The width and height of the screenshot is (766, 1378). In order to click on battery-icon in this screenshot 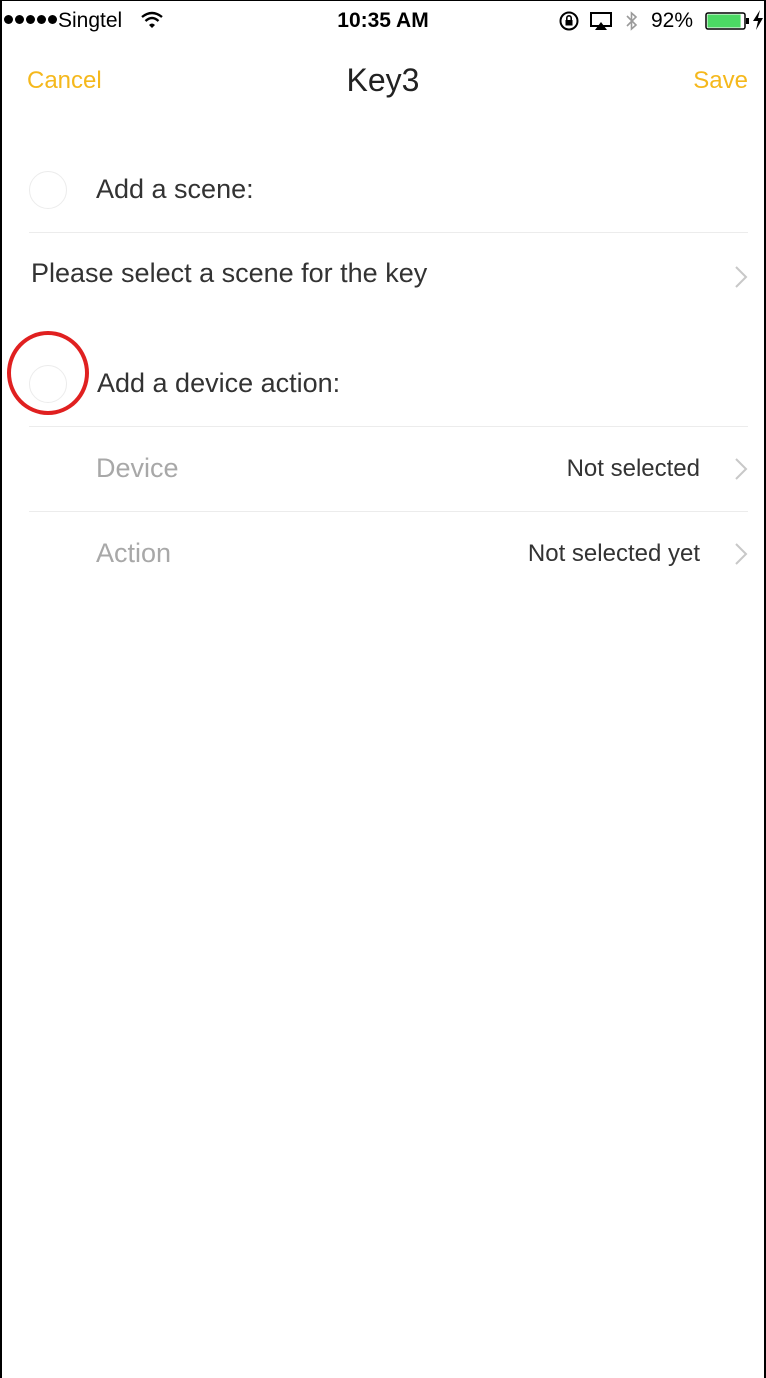, I will do `click(728, 23)`.